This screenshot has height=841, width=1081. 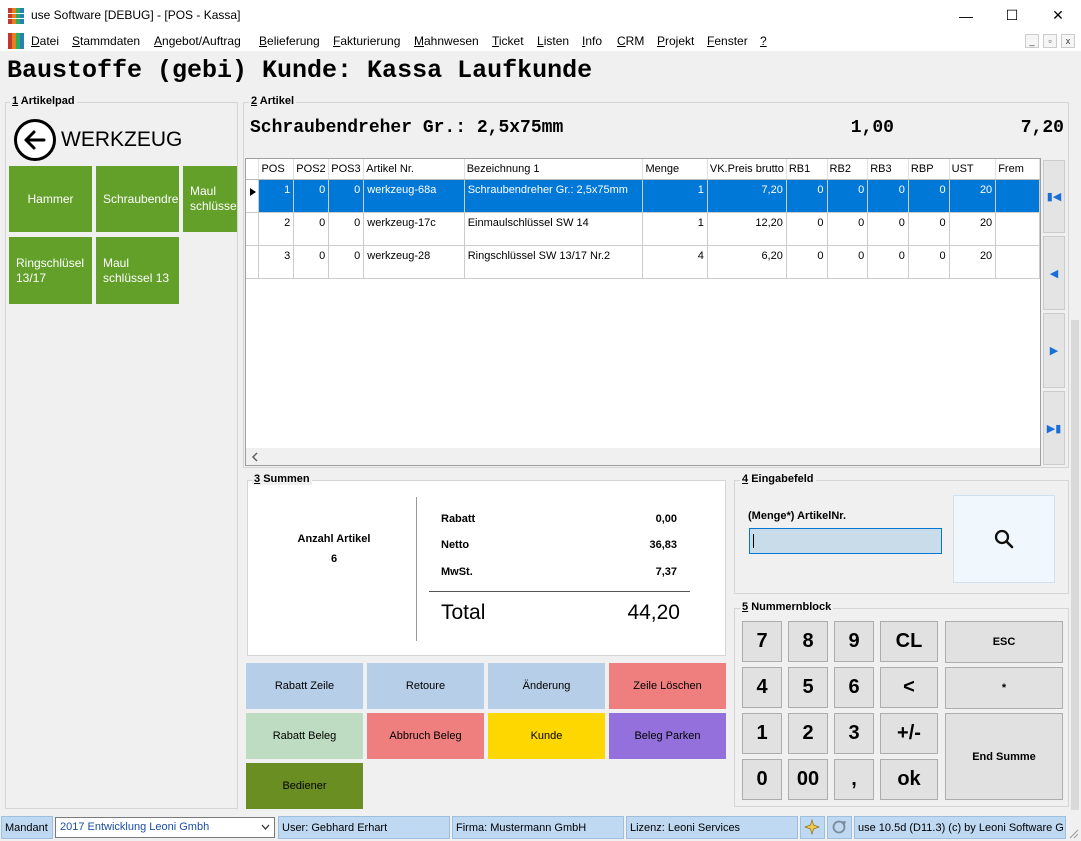 I want to click on key-1: 1, so click(x=762, y=733).